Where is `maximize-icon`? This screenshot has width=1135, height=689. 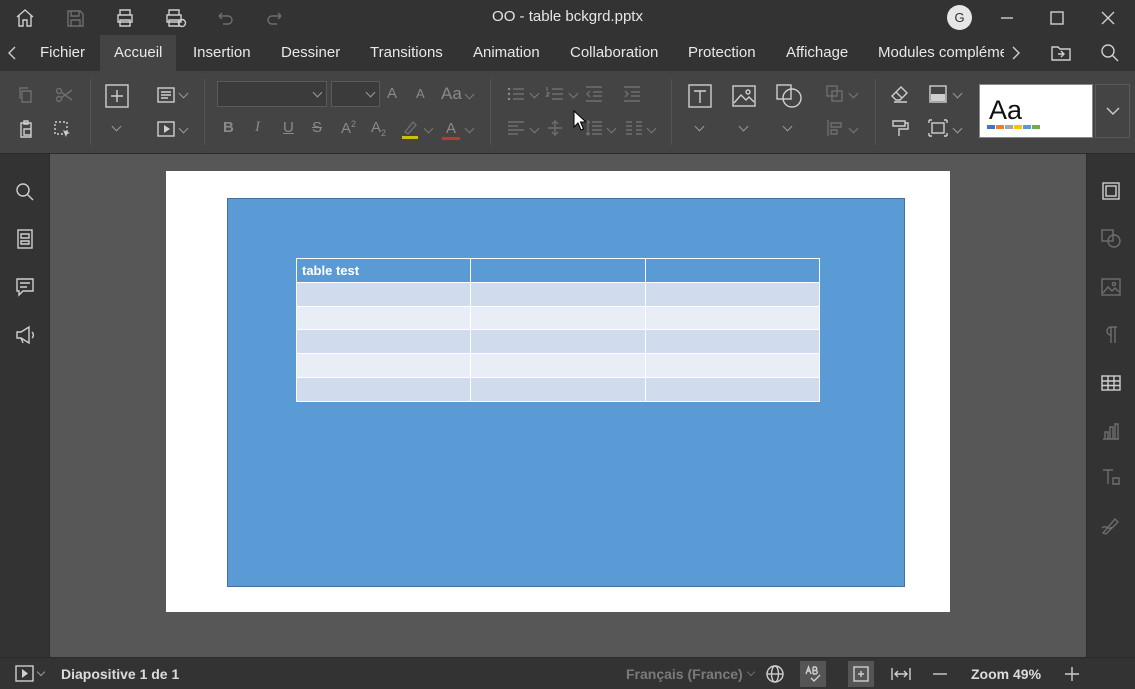
maximize-icon is located at coordinates (1057, 18).